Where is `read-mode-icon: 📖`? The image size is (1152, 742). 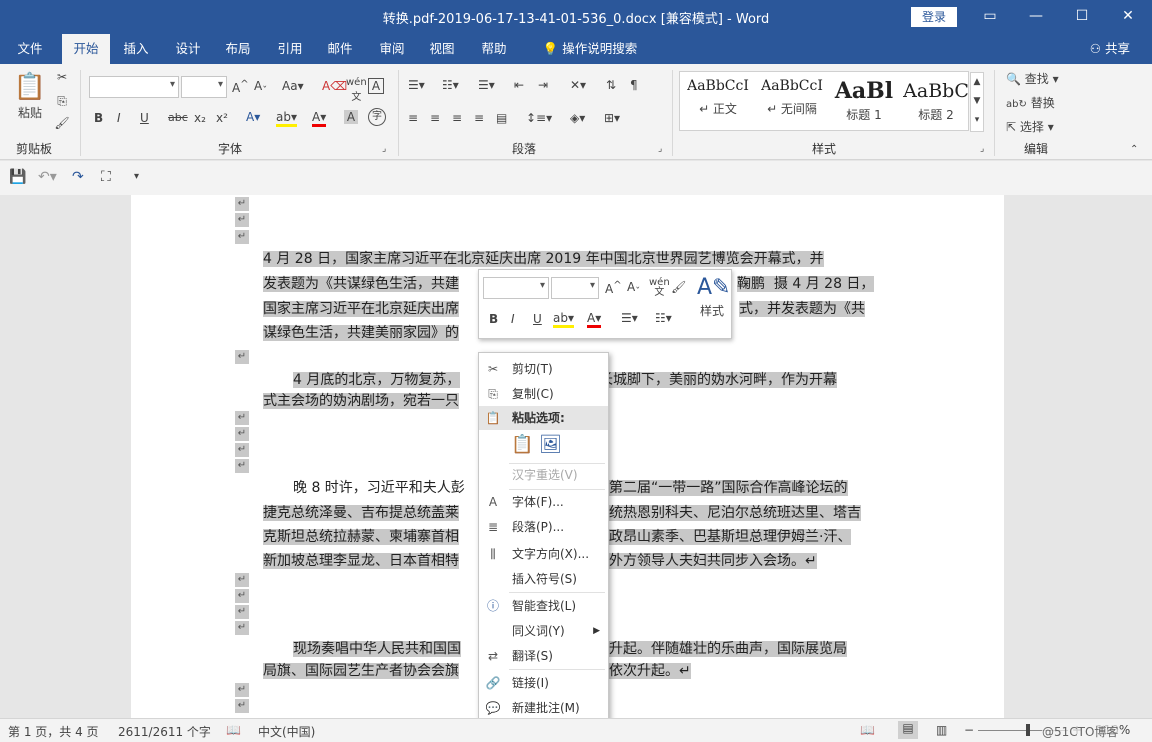
read-mode-icon: 📖 is located at coordinates (867, 730).